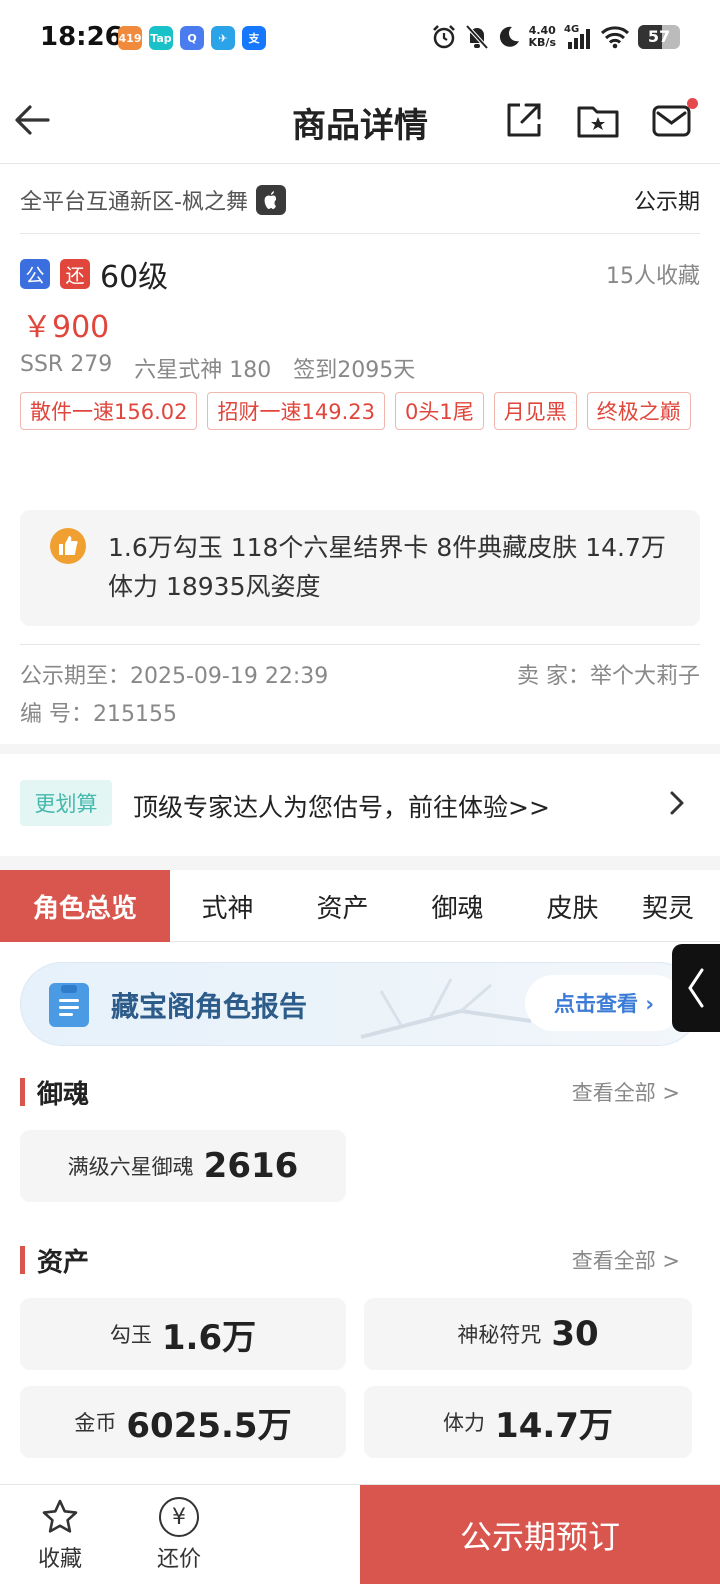 This screenshot has height=1584, width=720. I want to click on share-icon, so click(524, 120).